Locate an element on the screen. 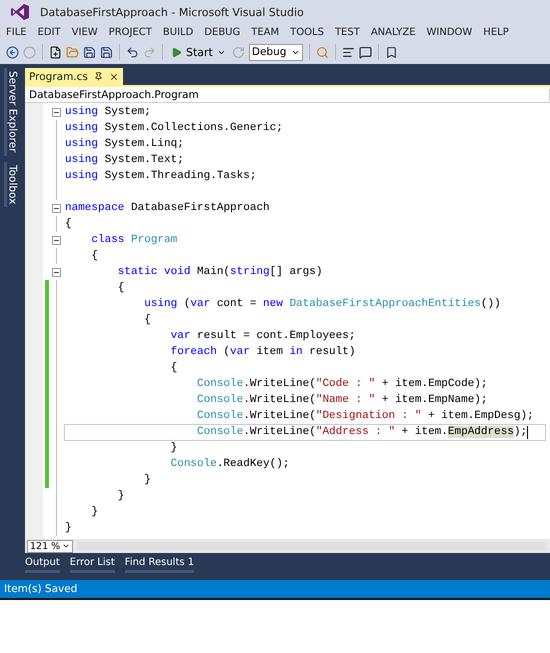 This screenshot has height=653, width=550. code-line: Console.WriteLine("Code : " + item.EmpCode); is located at coordinates (342, 384).